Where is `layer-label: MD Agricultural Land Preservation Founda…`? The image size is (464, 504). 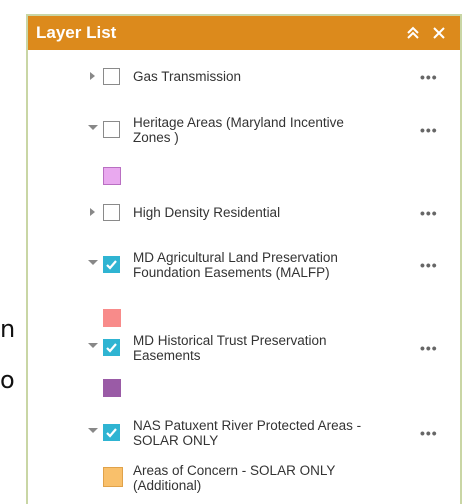 layer-label: MD Agricultural Land Preservation Founda… is located at coordinates (235, 265).